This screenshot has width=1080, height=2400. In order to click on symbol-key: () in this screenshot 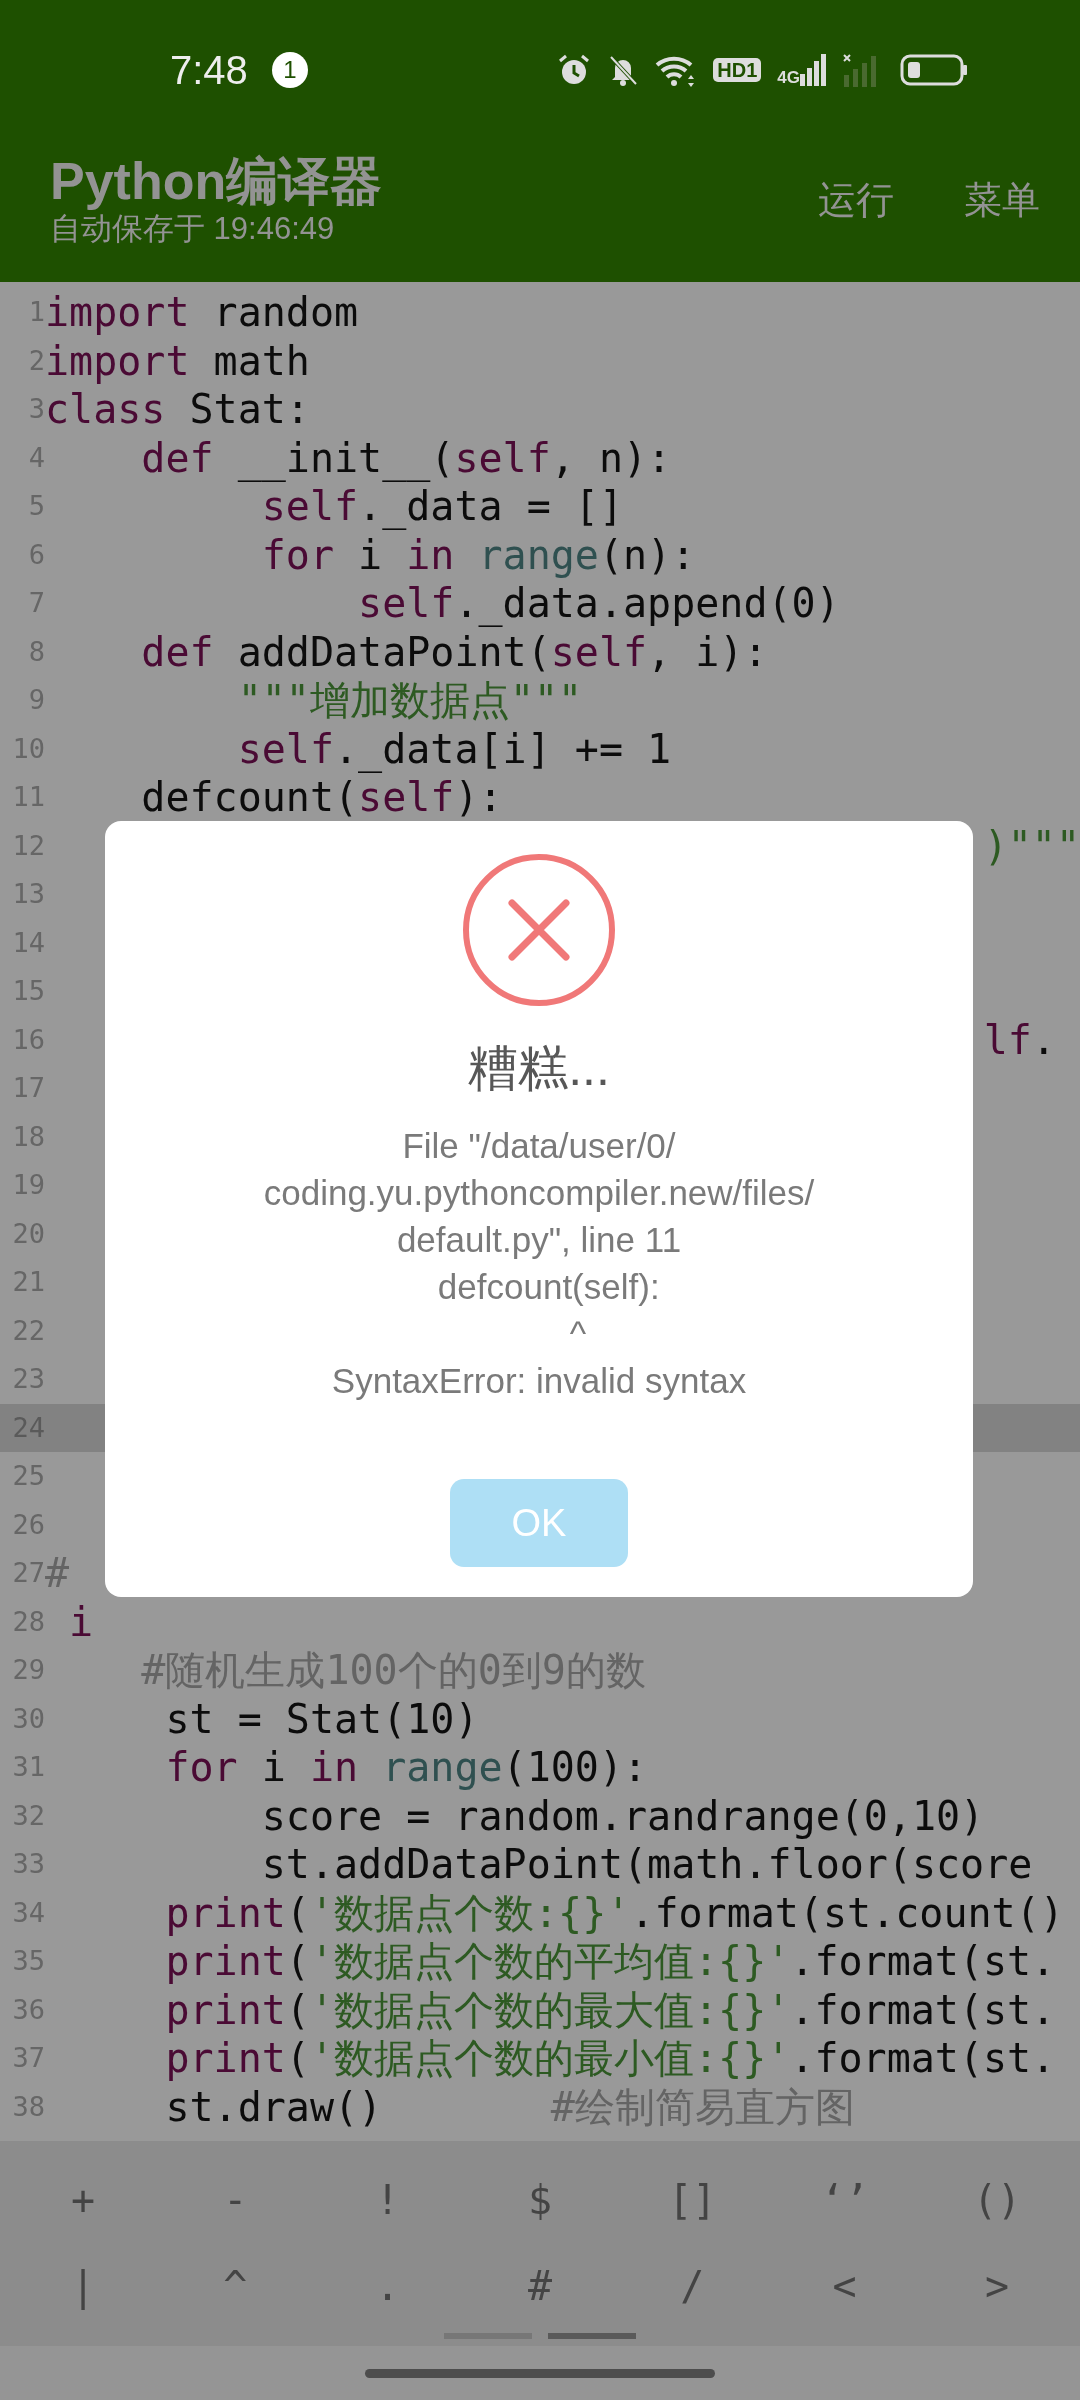, I will do `click(996, 2199)`.